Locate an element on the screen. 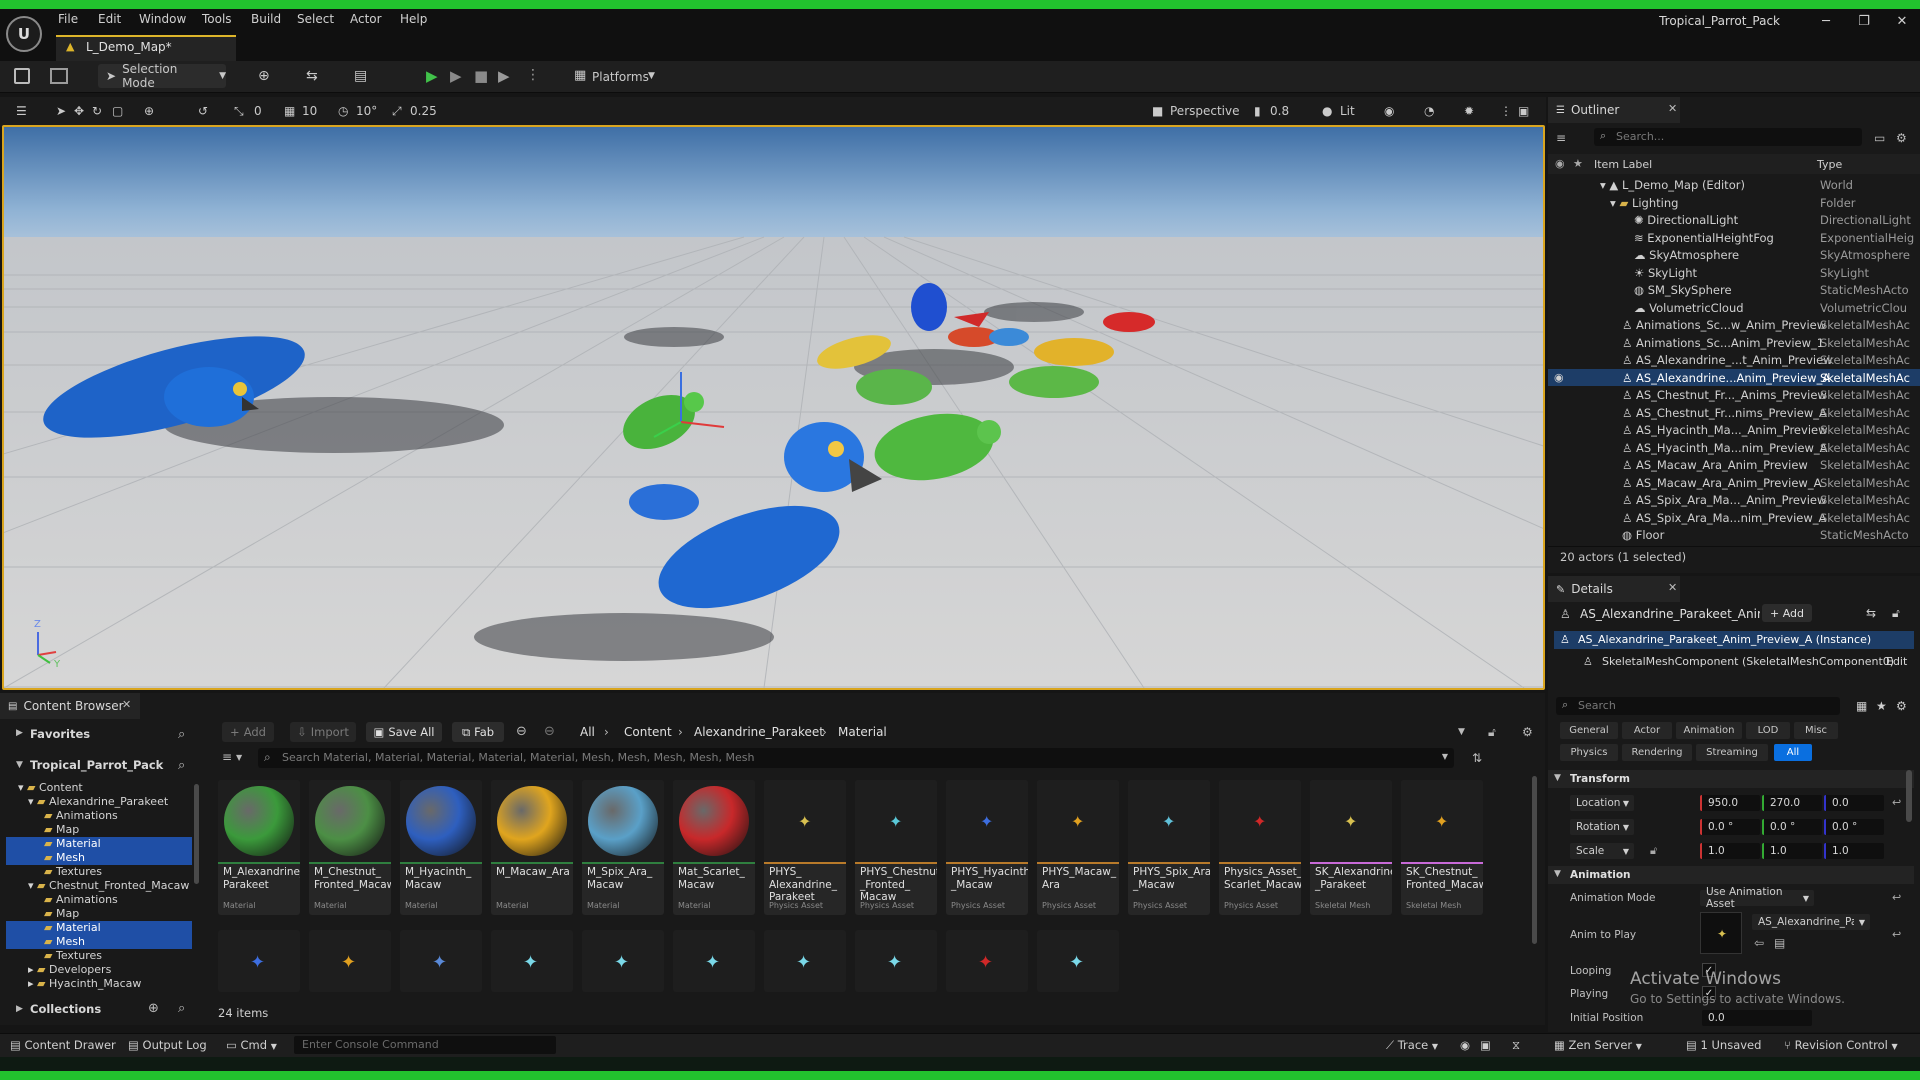  favorite-icon: ★ is located at coordinates (1881, 706).